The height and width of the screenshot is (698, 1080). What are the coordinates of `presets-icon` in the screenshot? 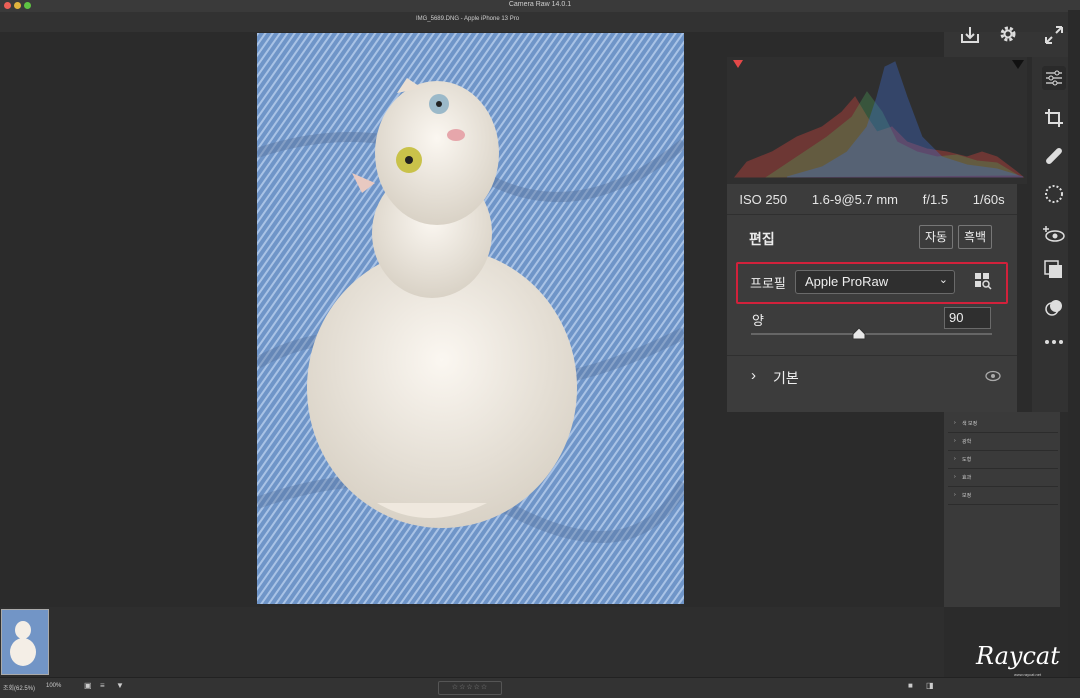 It's located at (1054, 270).